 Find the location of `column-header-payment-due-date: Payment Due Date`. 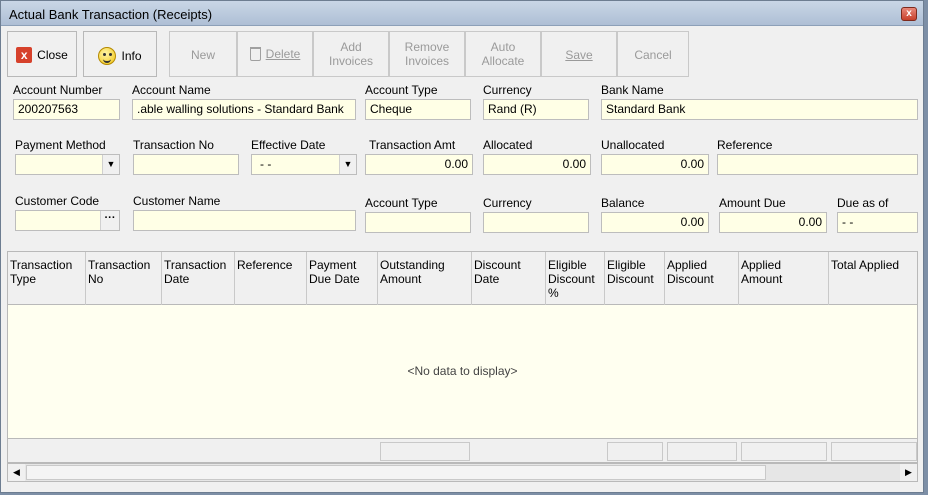

column-header-payment-due-date: Payment Due Date is located at coordinates (342, 278).